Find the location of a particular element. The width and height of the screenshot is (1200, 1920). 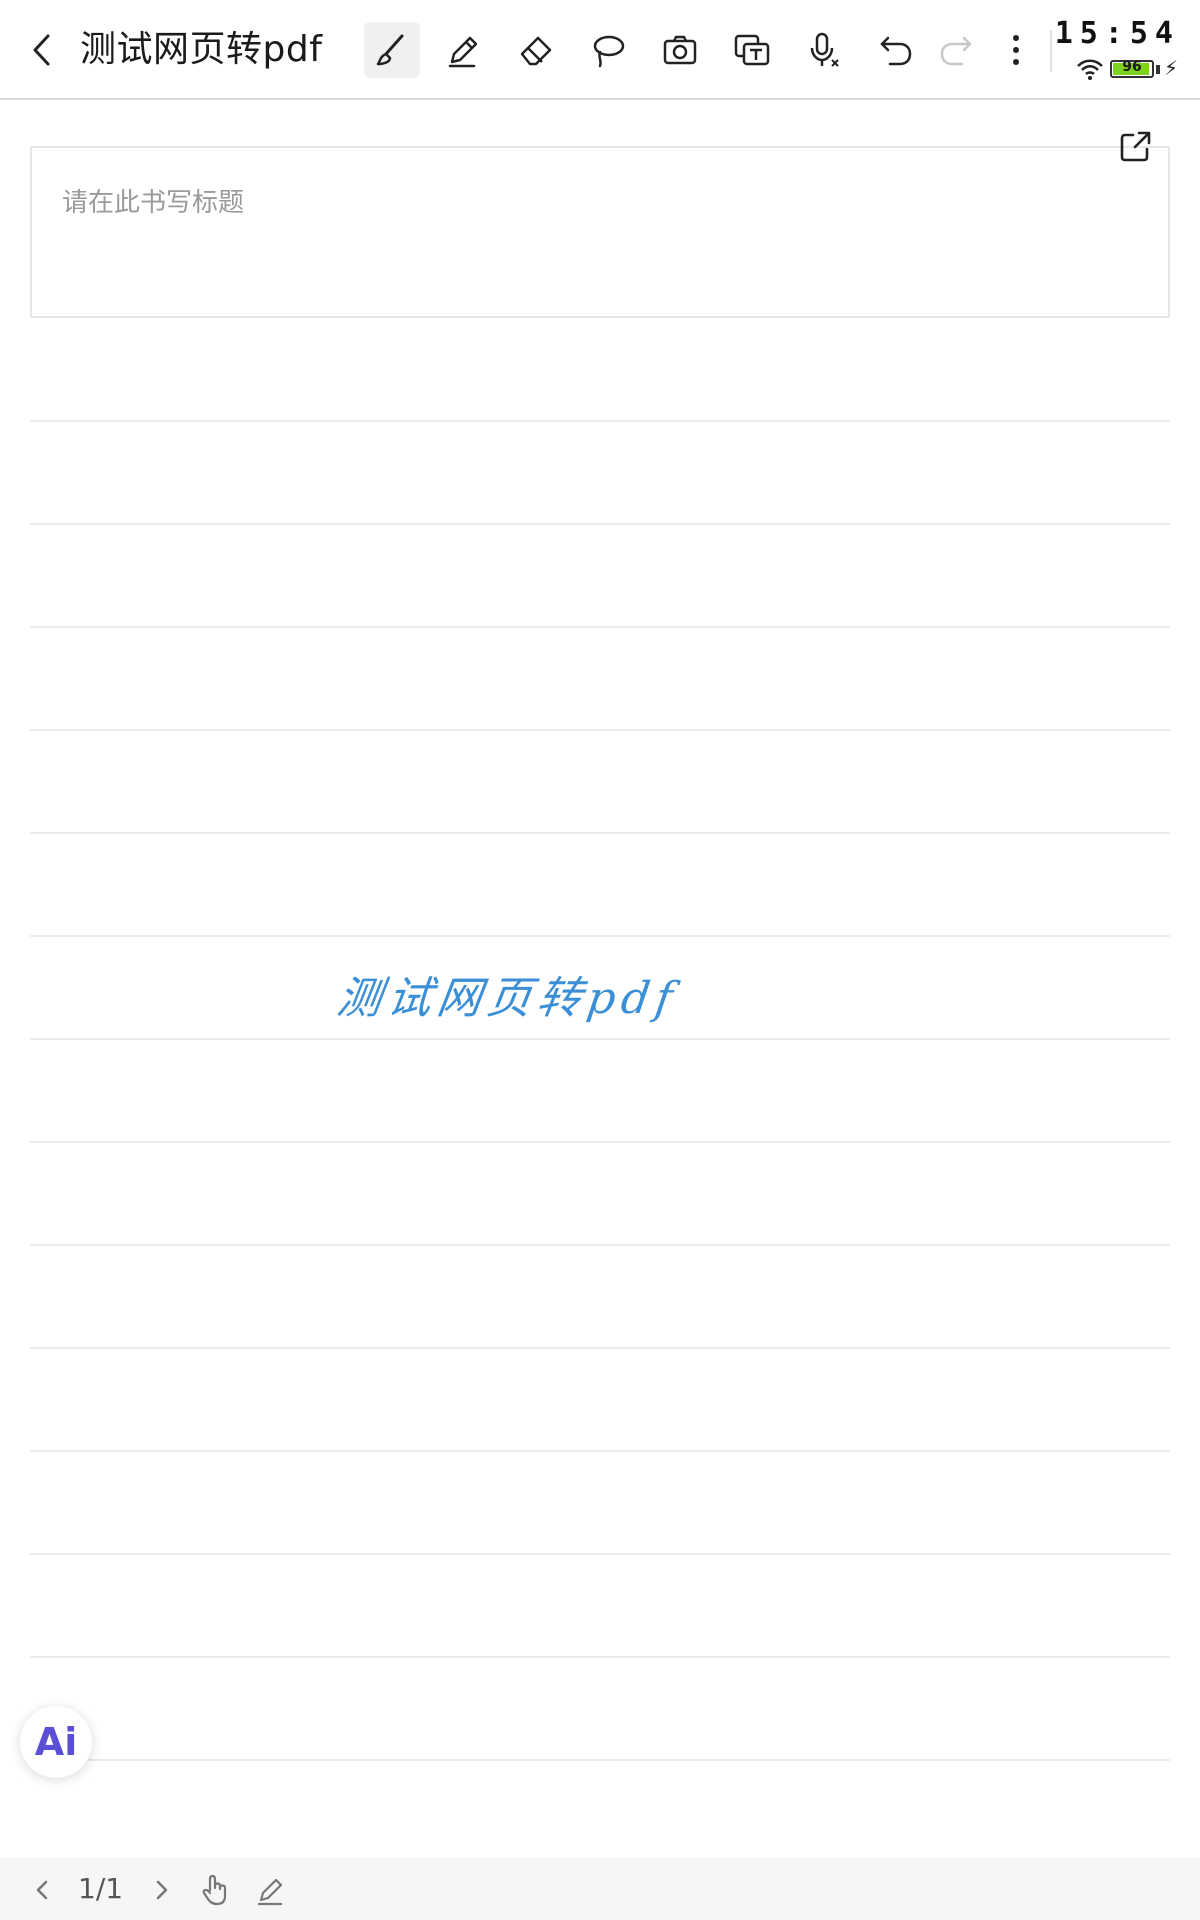

status-area: 15:54 96 ⚡ is located at coordinates (1122, 49).